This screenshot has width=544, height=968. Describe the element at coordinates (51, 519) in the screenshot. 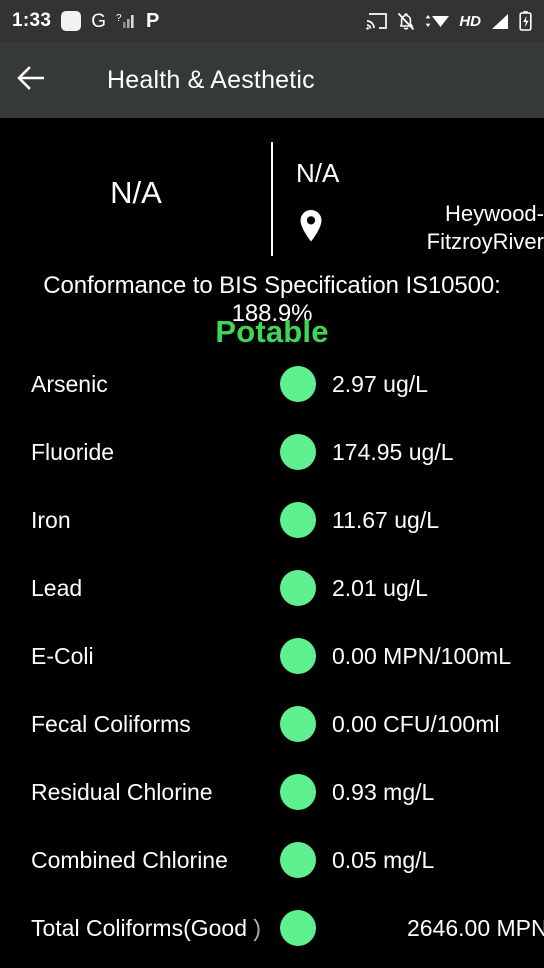

I see `parameter-name: Iron` at that location.